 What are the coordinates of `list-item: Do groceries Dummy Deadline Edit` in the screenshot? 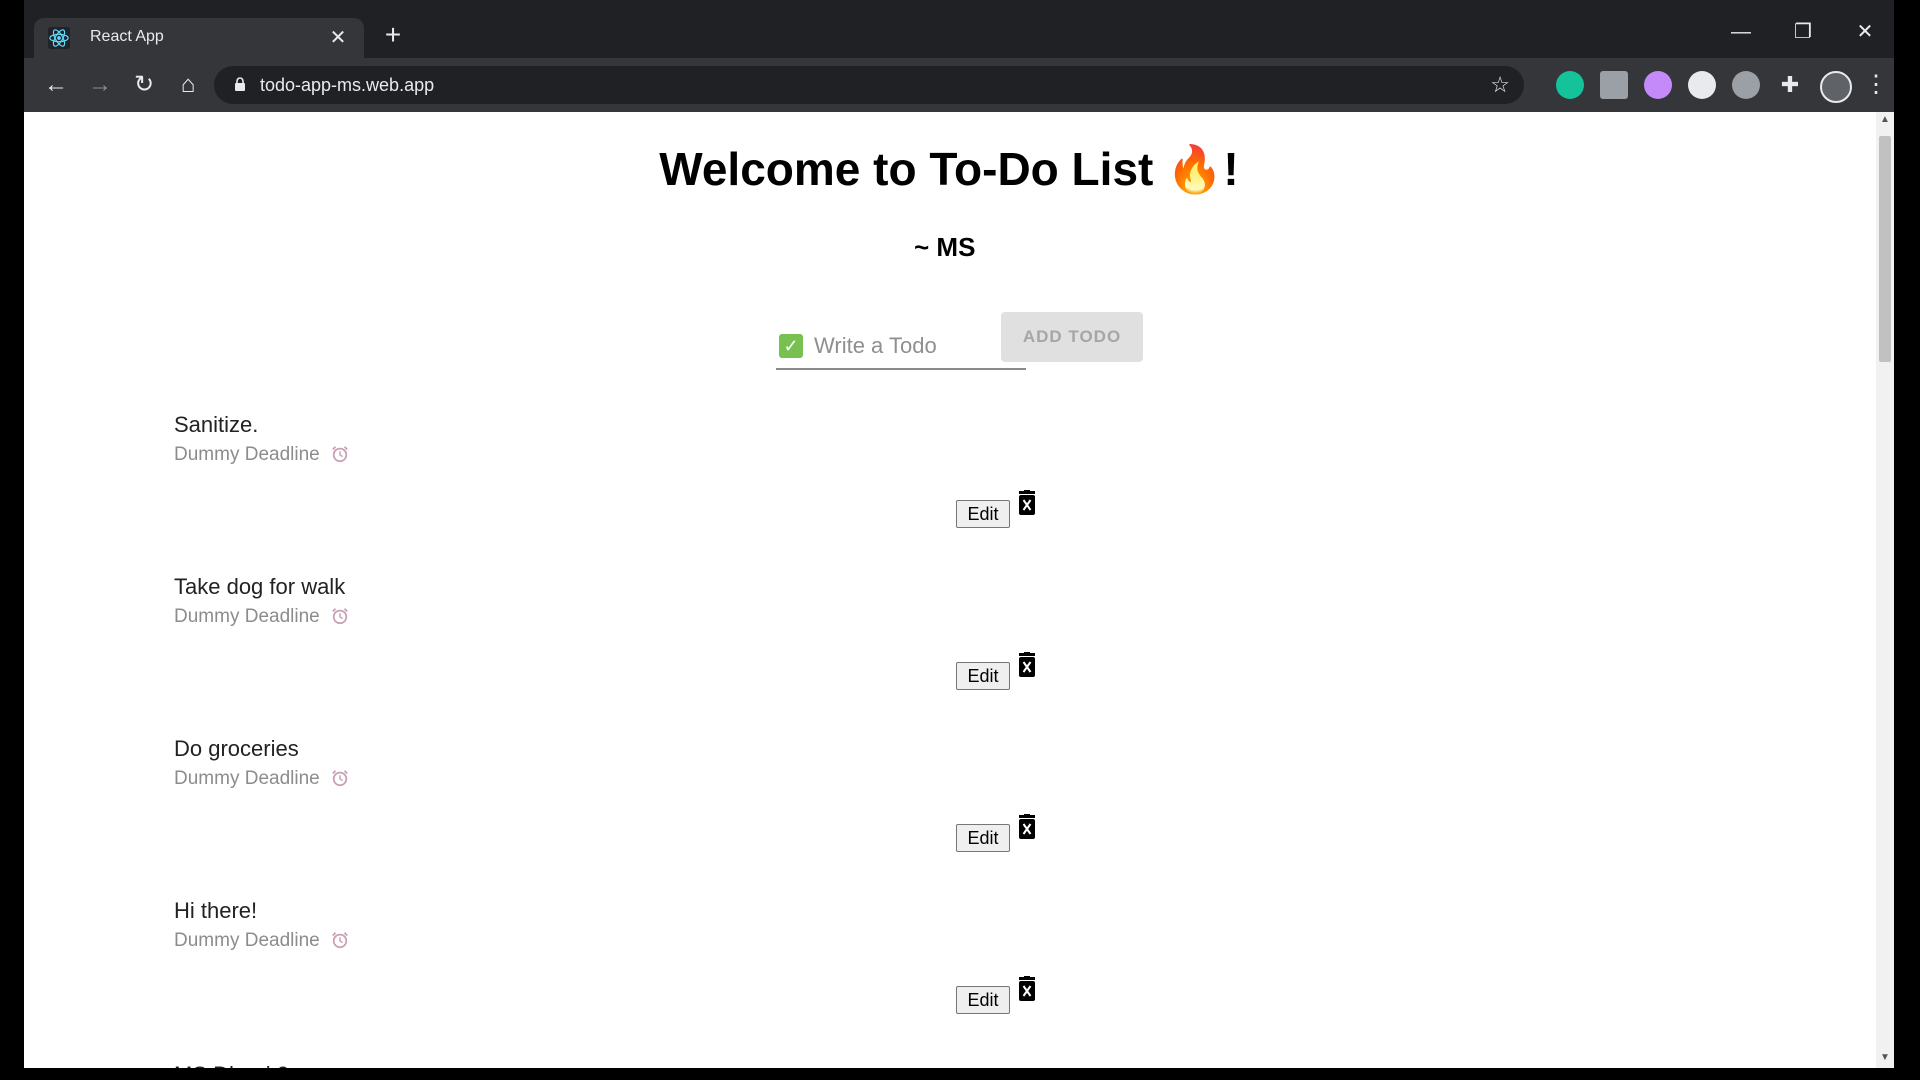 It's located at (774, 816).